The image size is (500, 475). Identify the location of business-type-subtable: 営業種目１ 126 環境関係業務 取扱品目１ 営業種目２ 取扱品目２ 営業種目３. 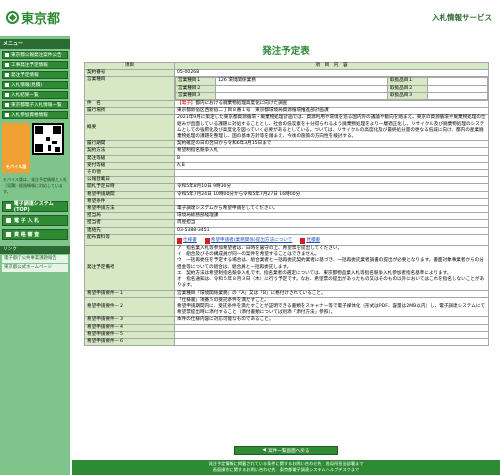
(331, 89).